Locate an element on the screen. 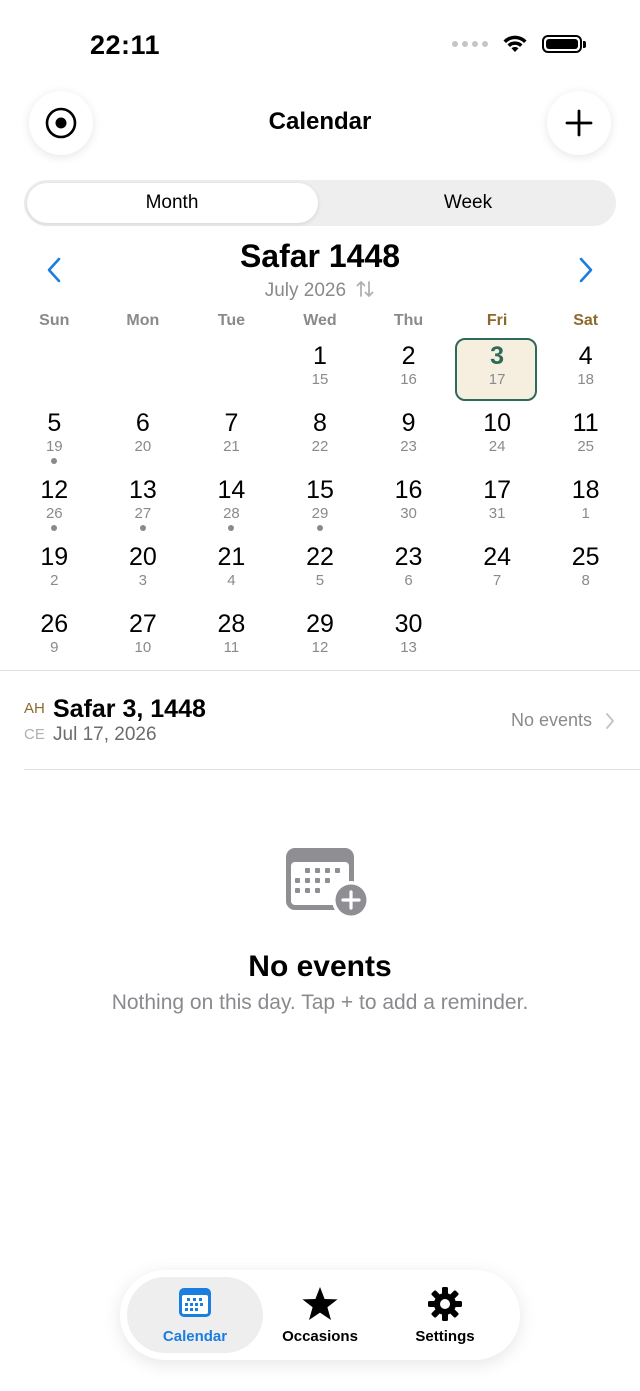  hijri-day-number: 27 is located at coordinates (142, 624).